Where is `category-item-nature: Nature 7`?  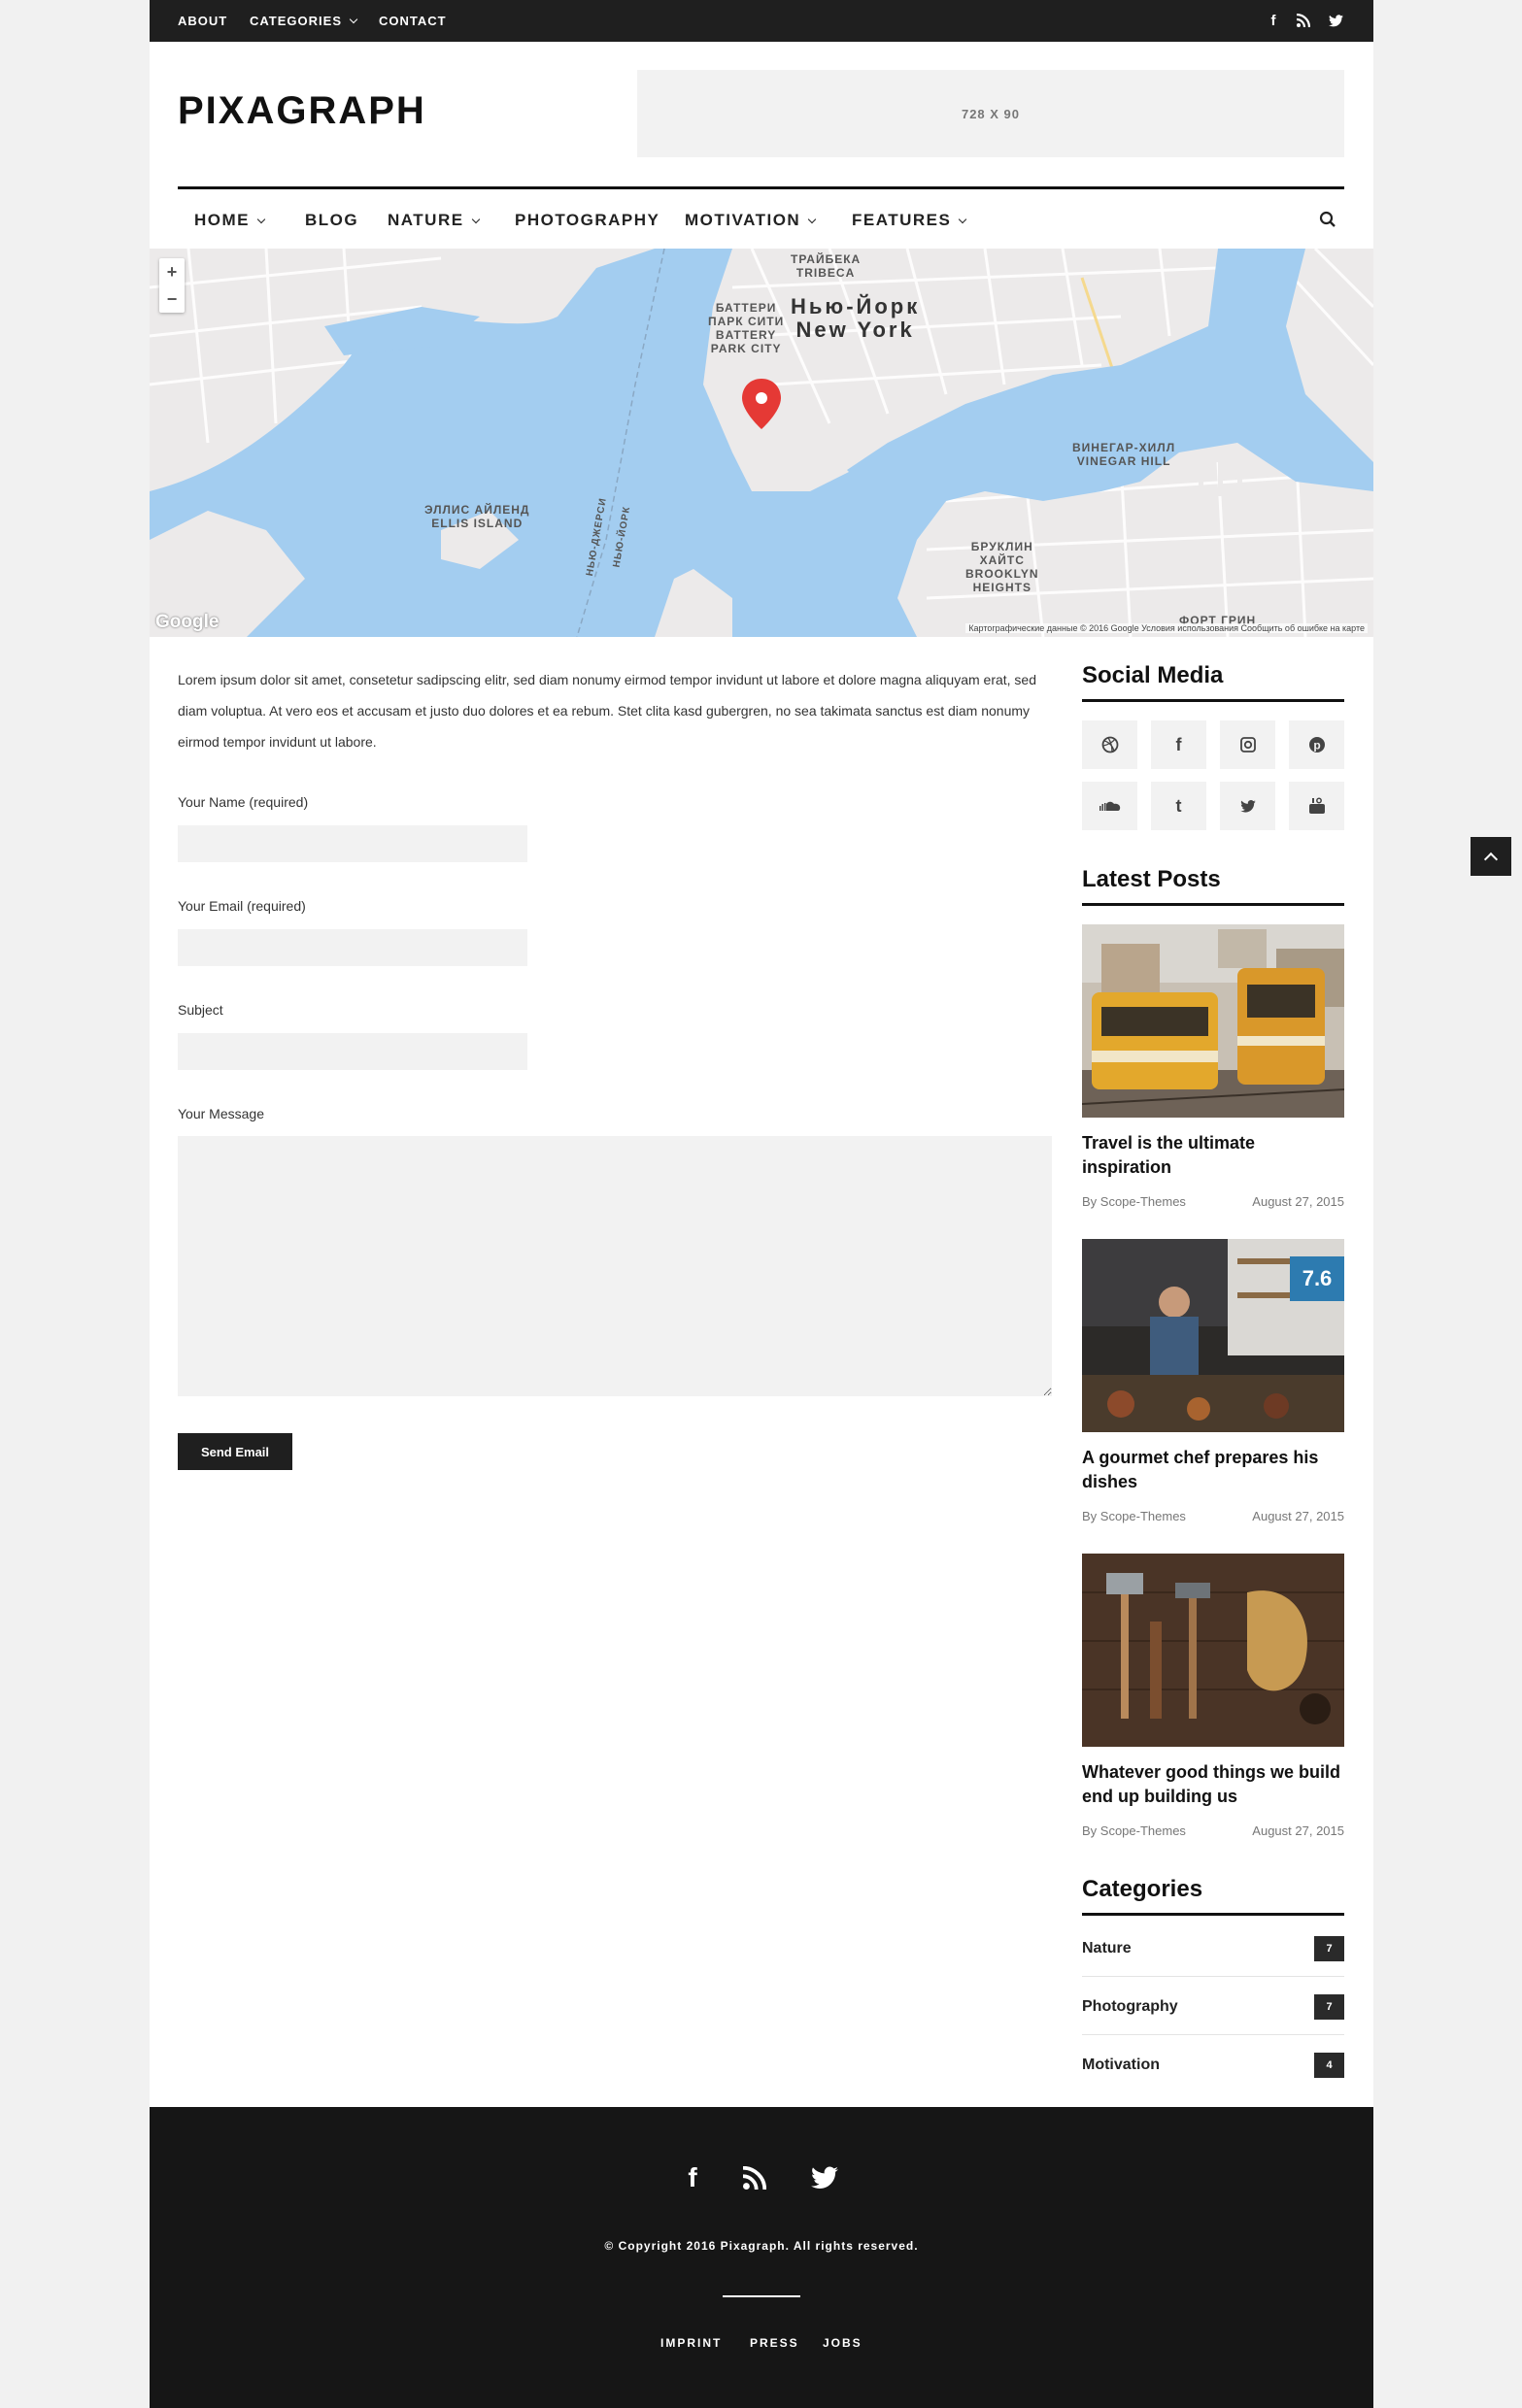 category-item-nature: Nature 7 is located at coordinates (1213, 1948).